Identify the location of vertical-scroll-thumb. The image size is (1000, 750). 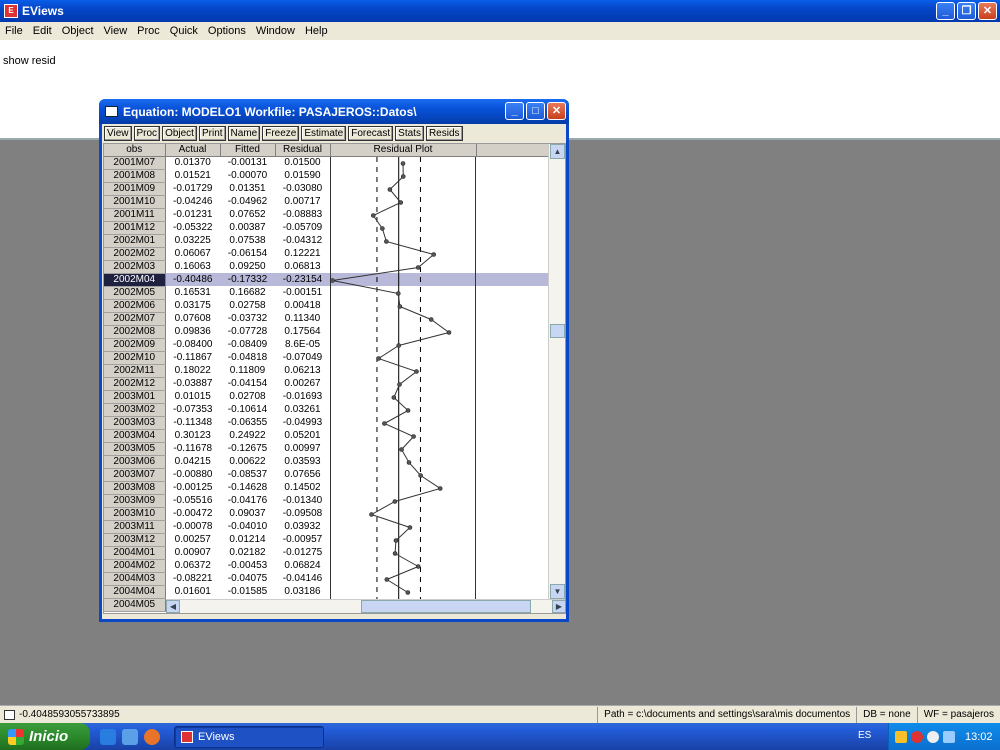
(557, 331).